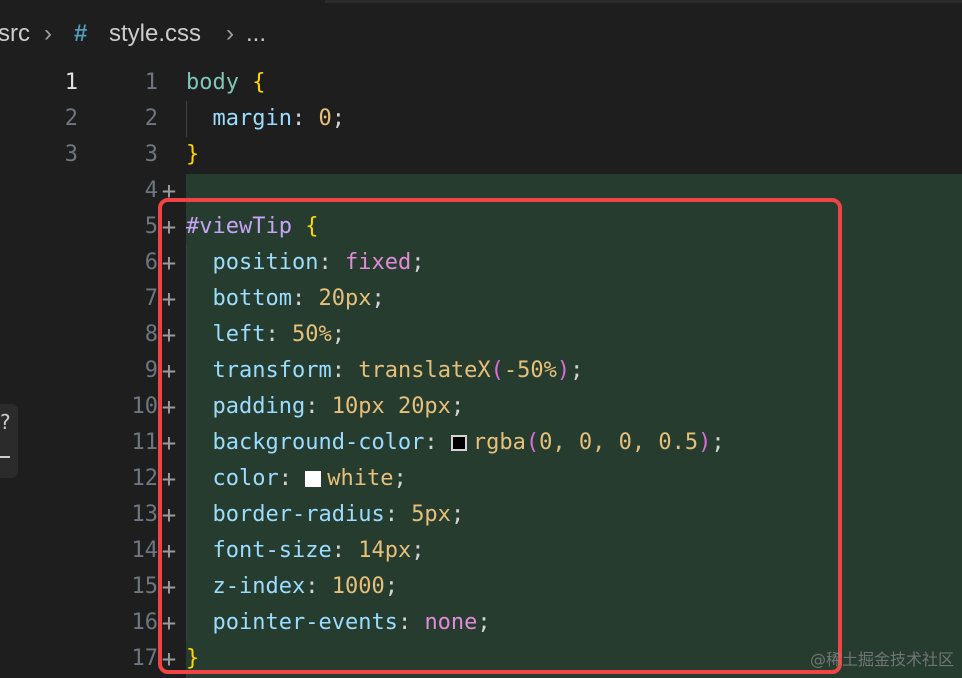  I want to click on breadcrumb-folder: src, so click(15, 34).